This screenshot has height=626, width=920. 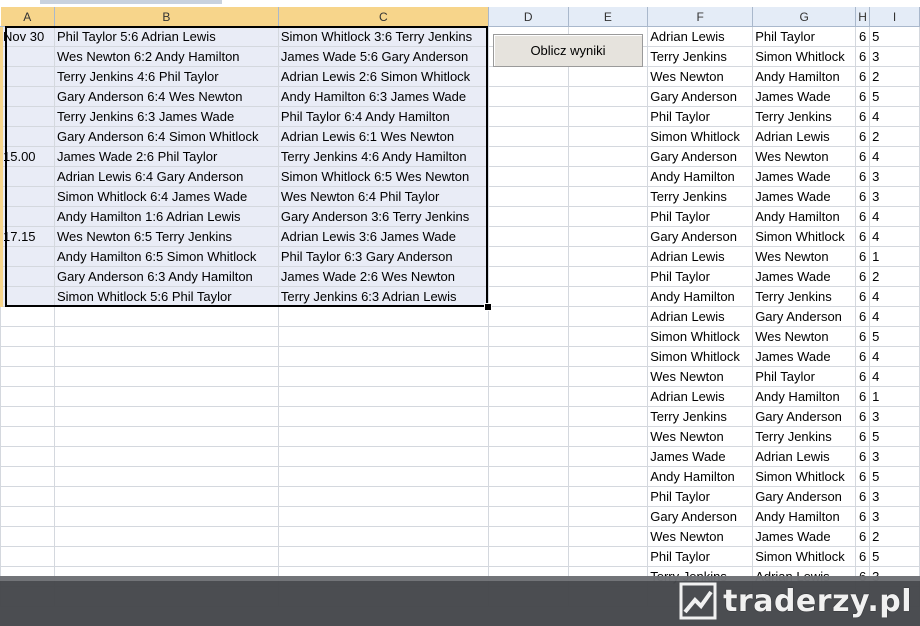 I want to click on cell-f: Wes Newton, so click(x=700, y=376).